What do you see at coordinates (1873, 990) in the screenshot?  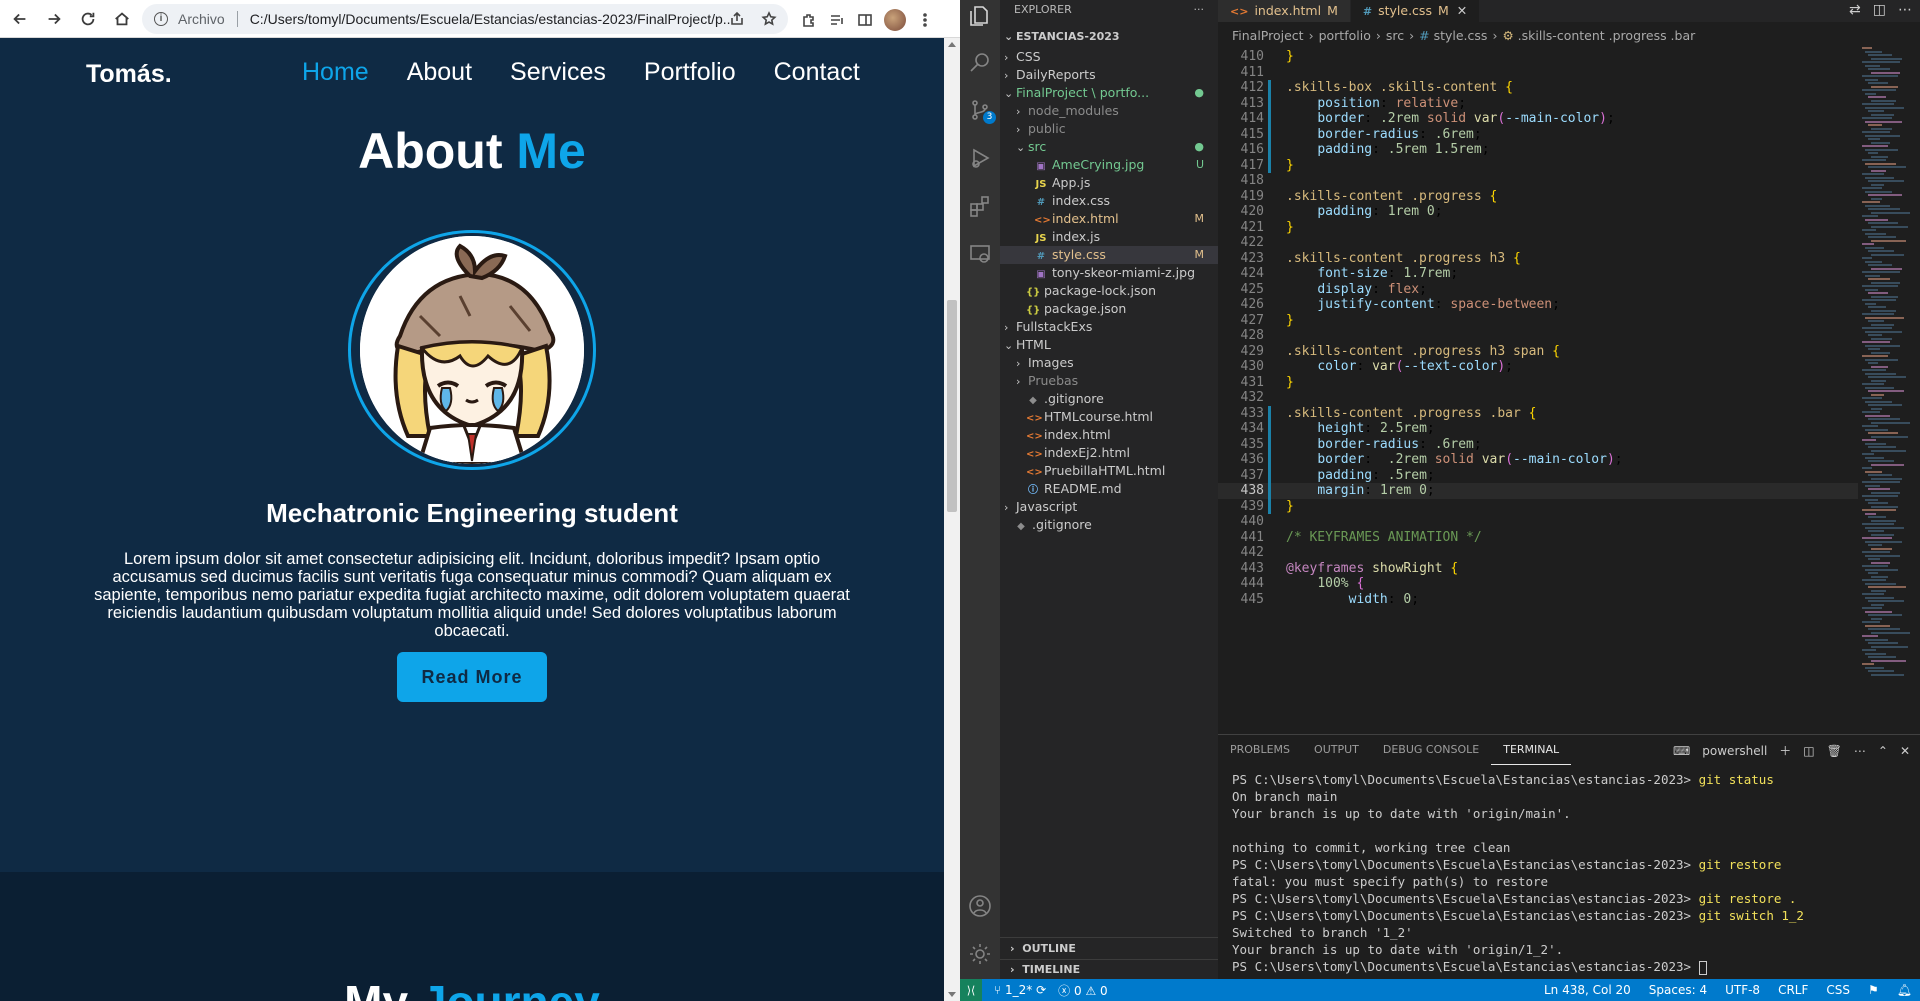 I see `live-share-icon: ⚑` at bounding box center [1873, 990].